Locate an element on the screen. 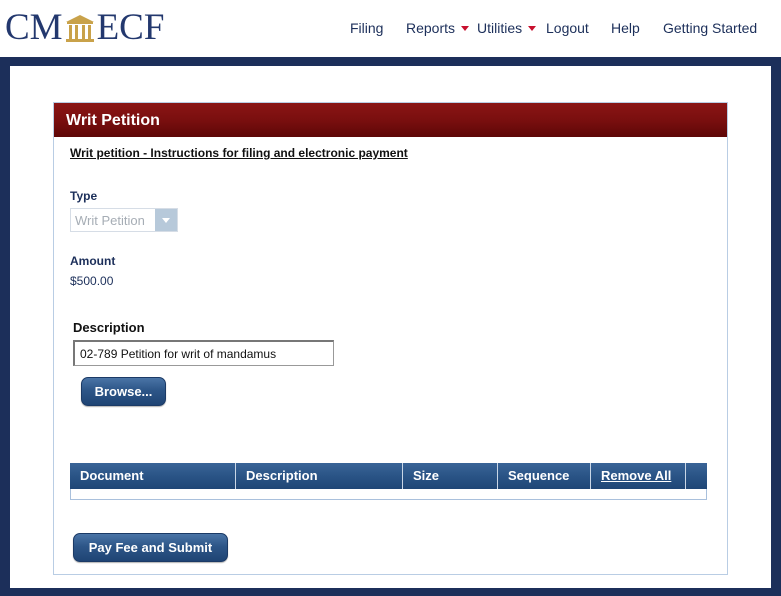 The image size is (781, 596). remove-all-link: Remove All is located at coordinates (638, 476).